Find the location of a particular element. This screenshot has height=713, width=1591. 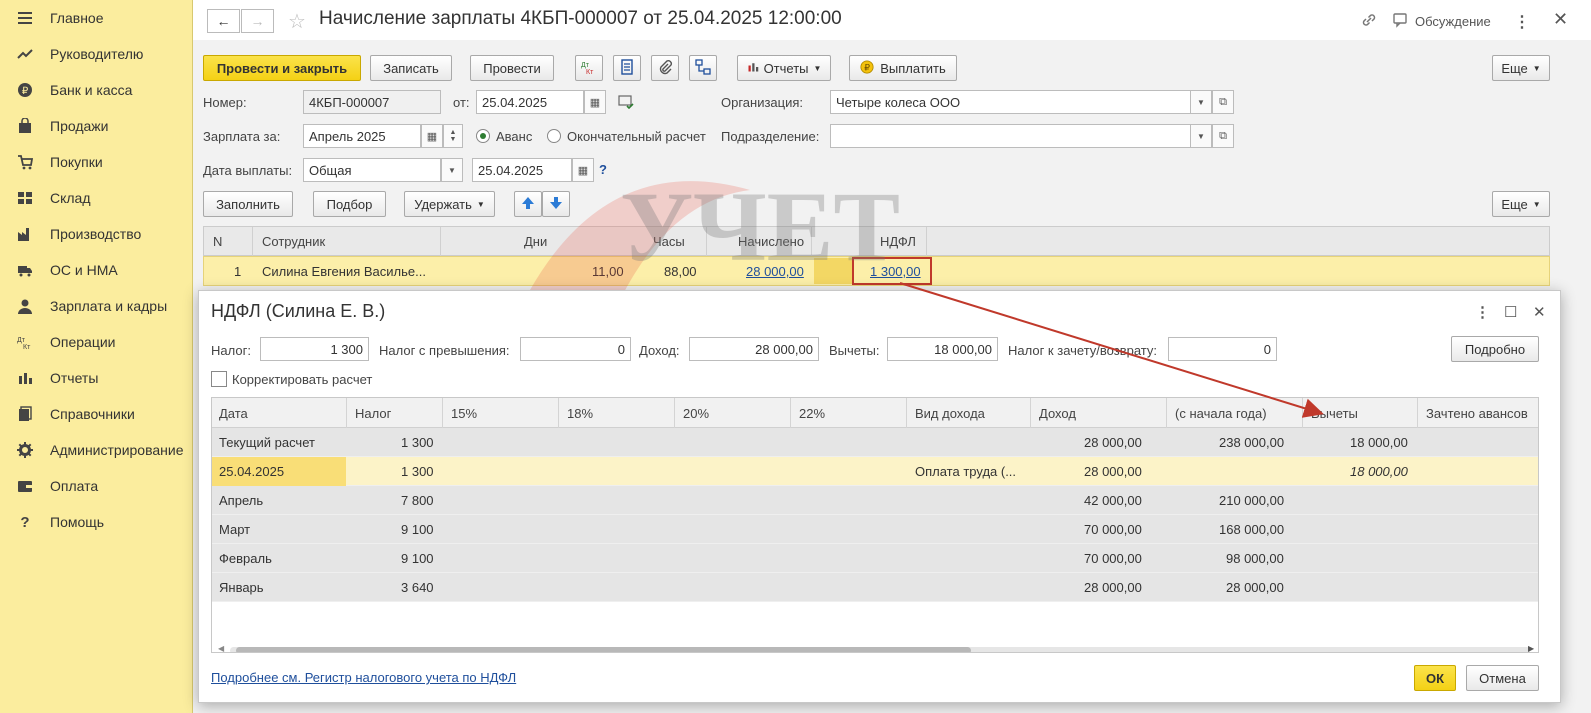

date-field: 25.04.2025 is located at coordinates (530, 102).